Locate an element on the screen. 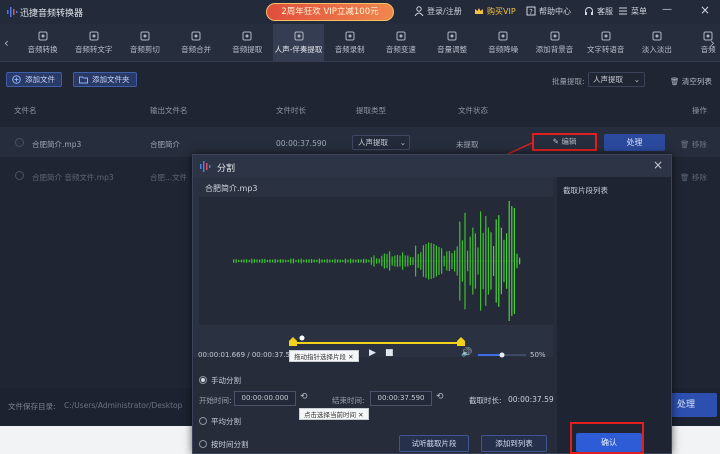 The width and height of the screenshot is (720, 454). volume-icon: 🔊 is located at coordinates (466, 353).